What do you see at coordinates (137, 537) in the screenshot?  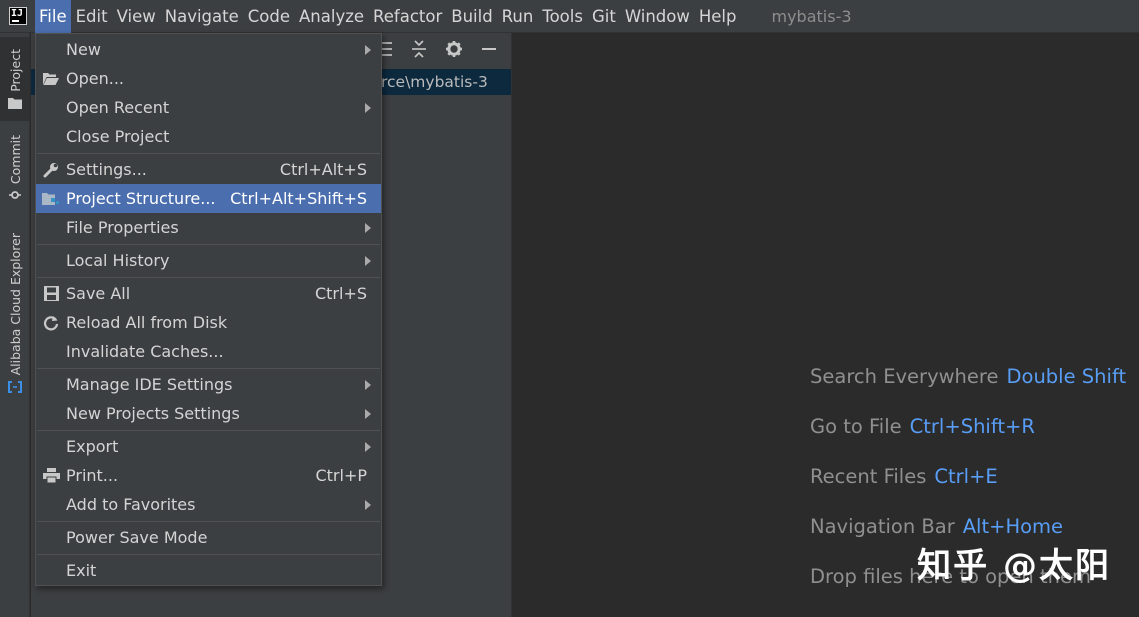 I see `menu-item-label: Power Save Mode` at bounding box center [137, 537].